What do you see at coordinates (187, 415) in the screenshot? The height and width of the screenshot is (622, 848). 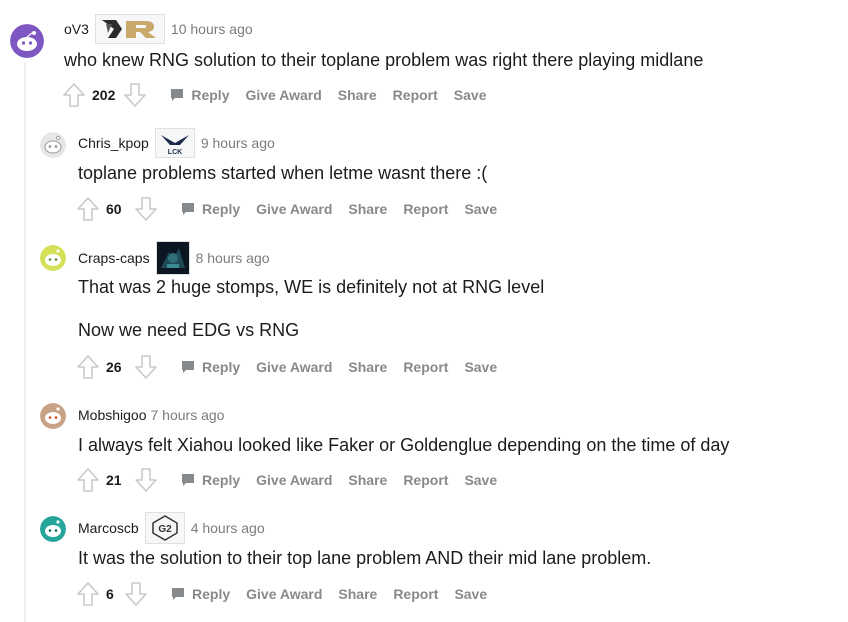 I see `timestamp: 7 hours ago` at bounding box center [187, 415].